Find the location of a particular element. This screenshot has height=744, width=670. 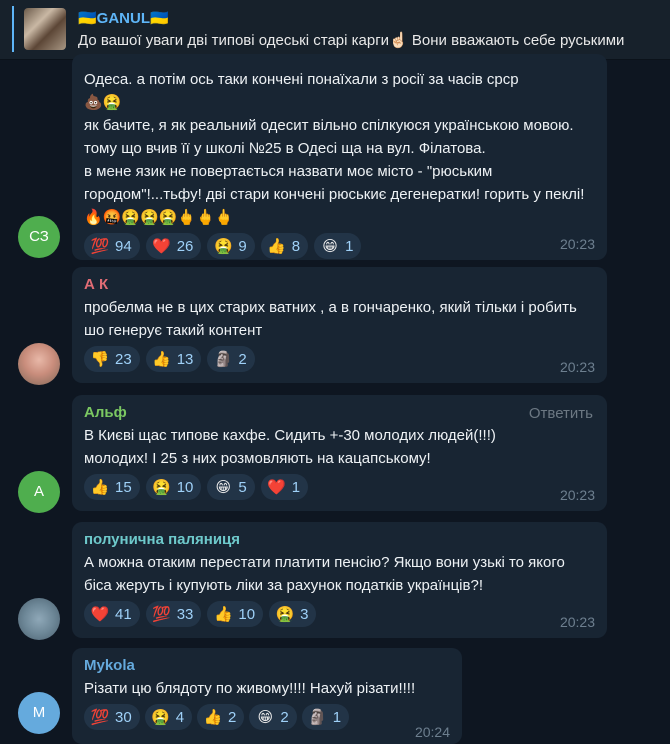

reactions-row: 💯 94 ❤️ 26 🤮 9 👍 8 😁 1 is located at coordinates (339, 246).